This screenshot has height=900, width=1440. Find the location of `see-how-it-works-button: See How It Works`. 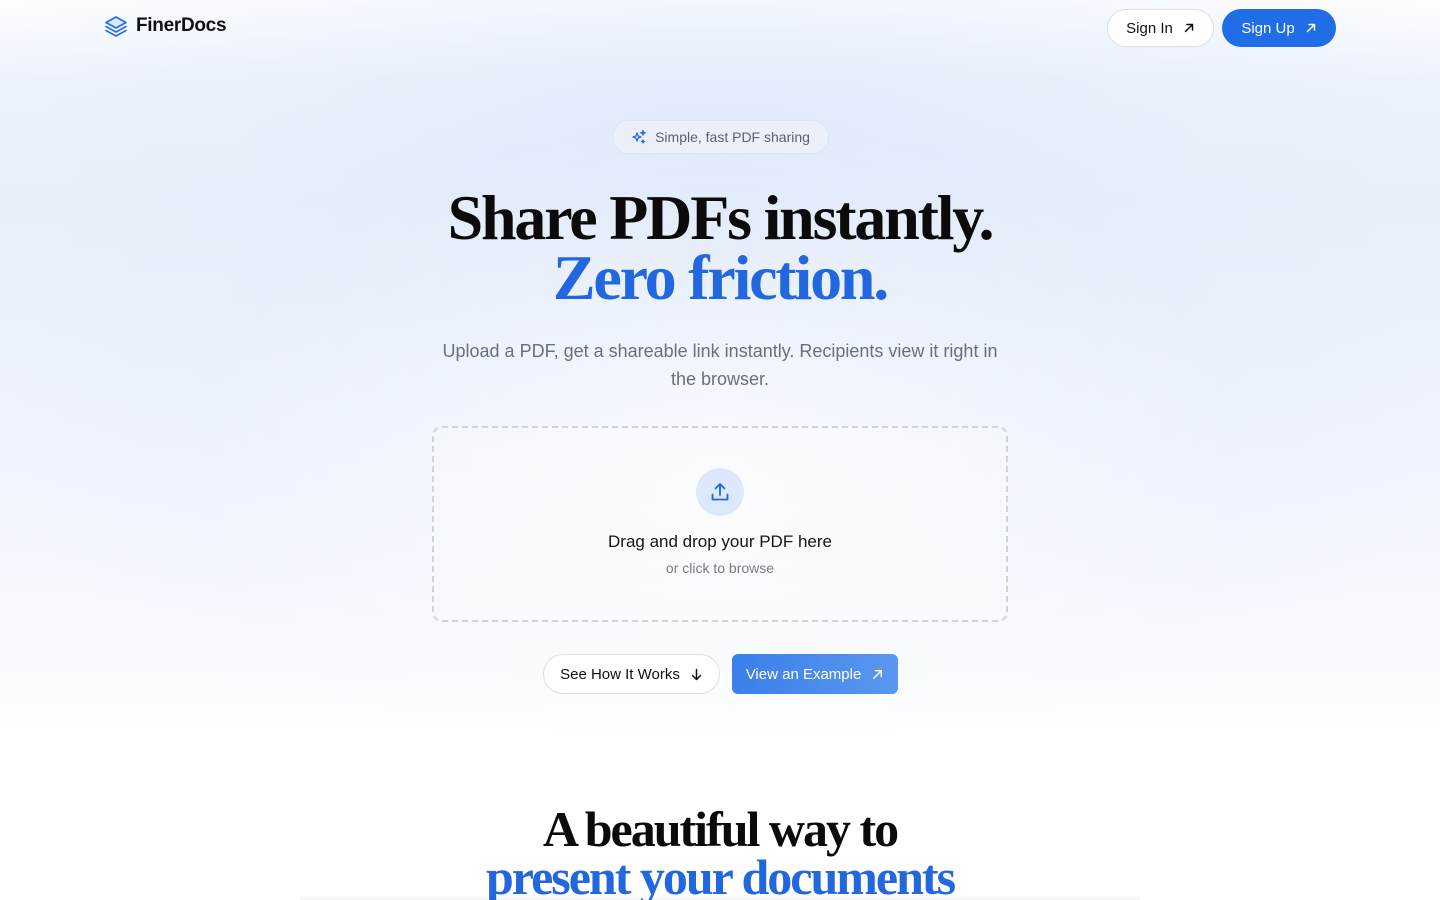

see-how-it-works-button: See How It Works is located at coordinates (631, 674).